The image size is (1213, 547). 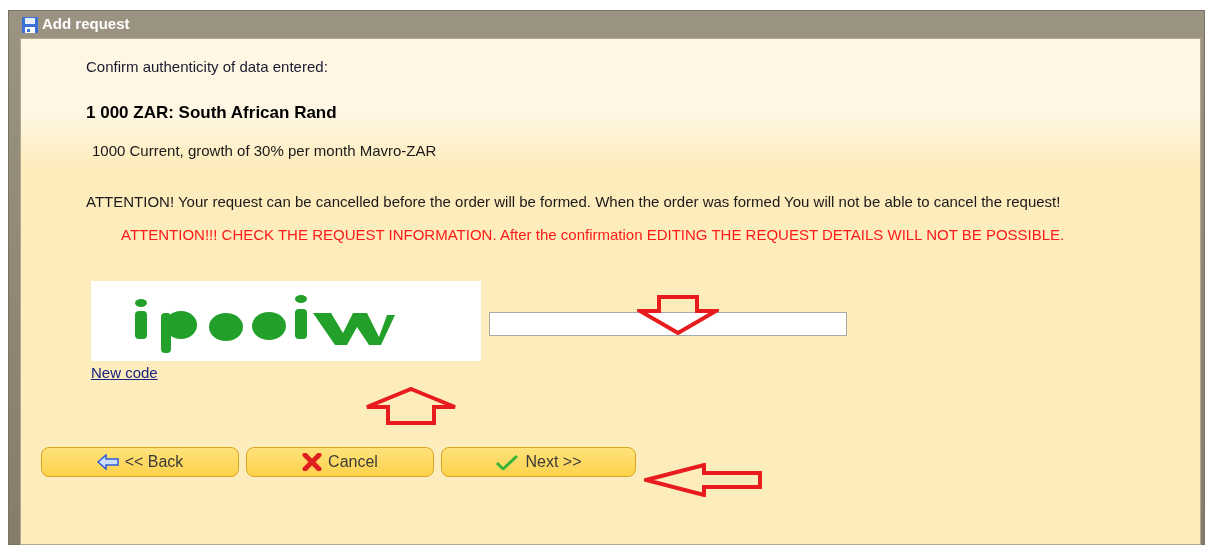 I want to click on close-icon, so click(x=312, y=461).